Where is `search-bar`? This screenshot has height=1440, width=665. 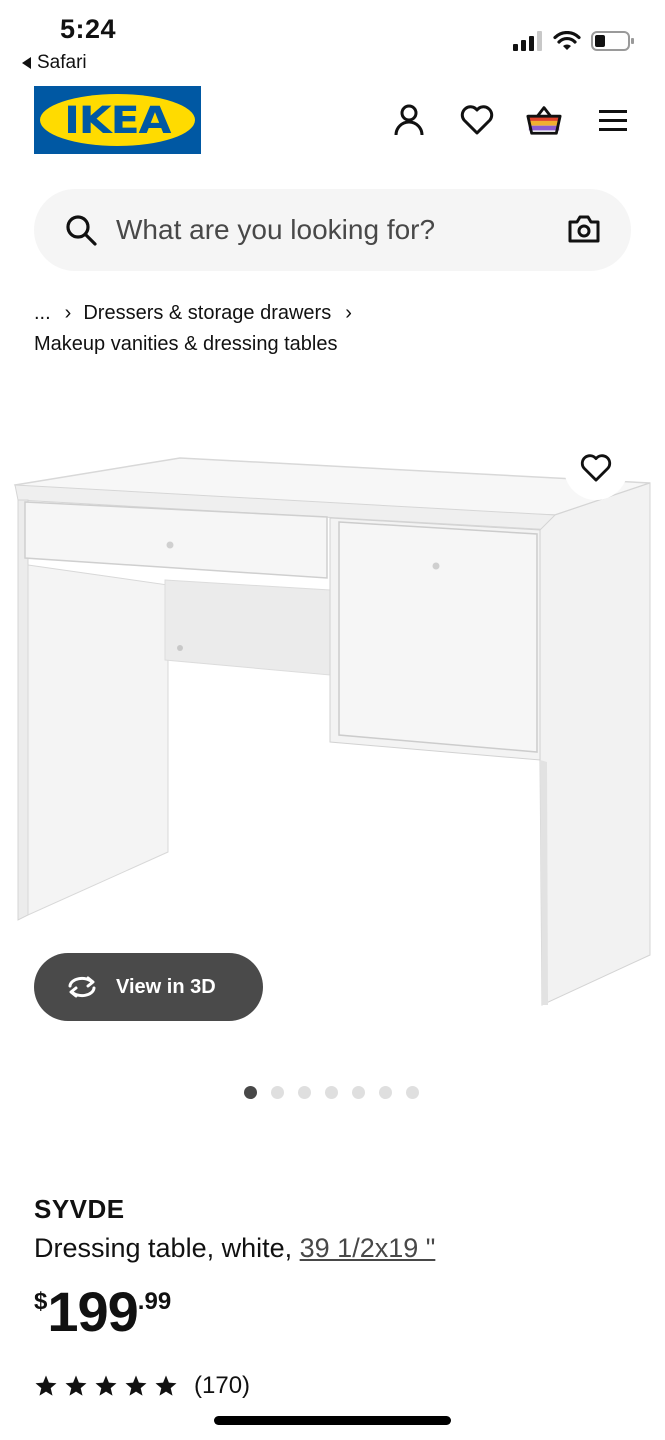
search-bar is located at coordinates (332, 230).